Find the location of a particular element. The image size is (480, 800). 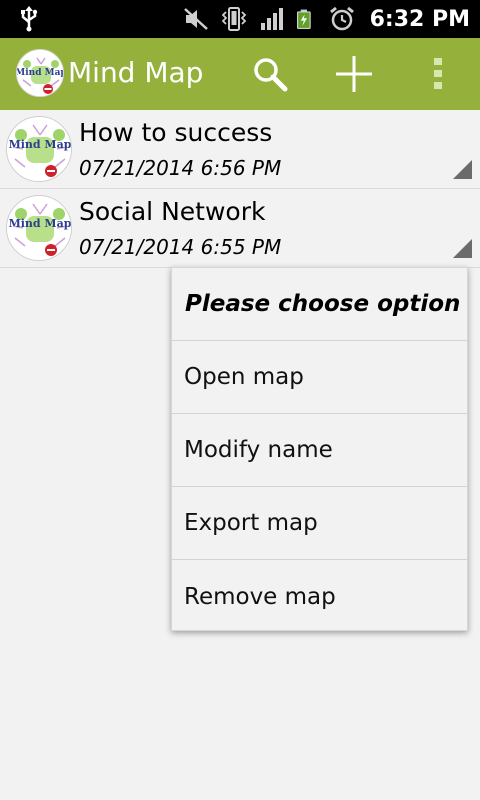

mute-icon is located at coordinates (195, 19).